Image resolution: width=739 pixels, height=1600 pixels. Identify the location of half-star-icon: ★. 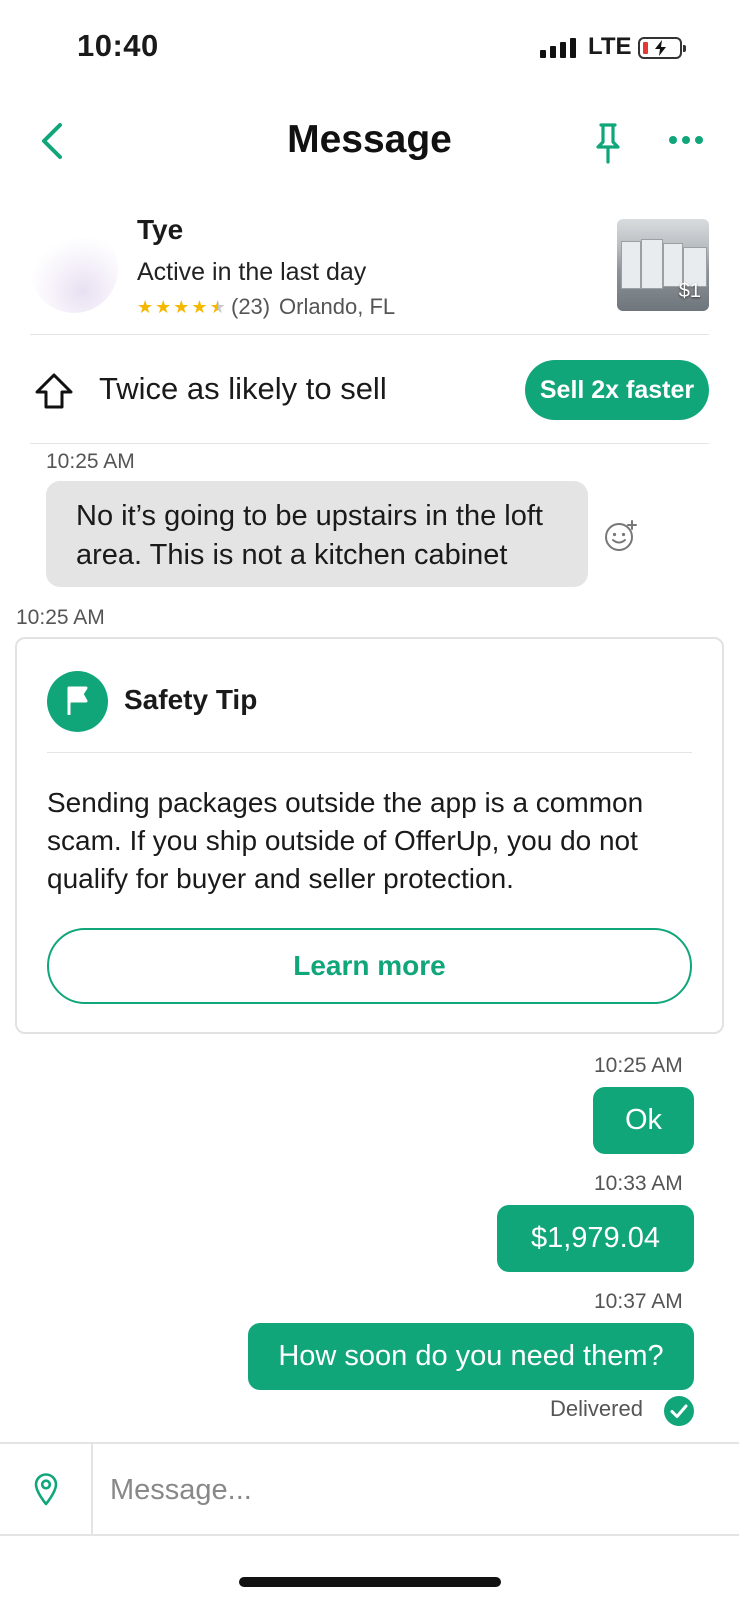
(217, 307).